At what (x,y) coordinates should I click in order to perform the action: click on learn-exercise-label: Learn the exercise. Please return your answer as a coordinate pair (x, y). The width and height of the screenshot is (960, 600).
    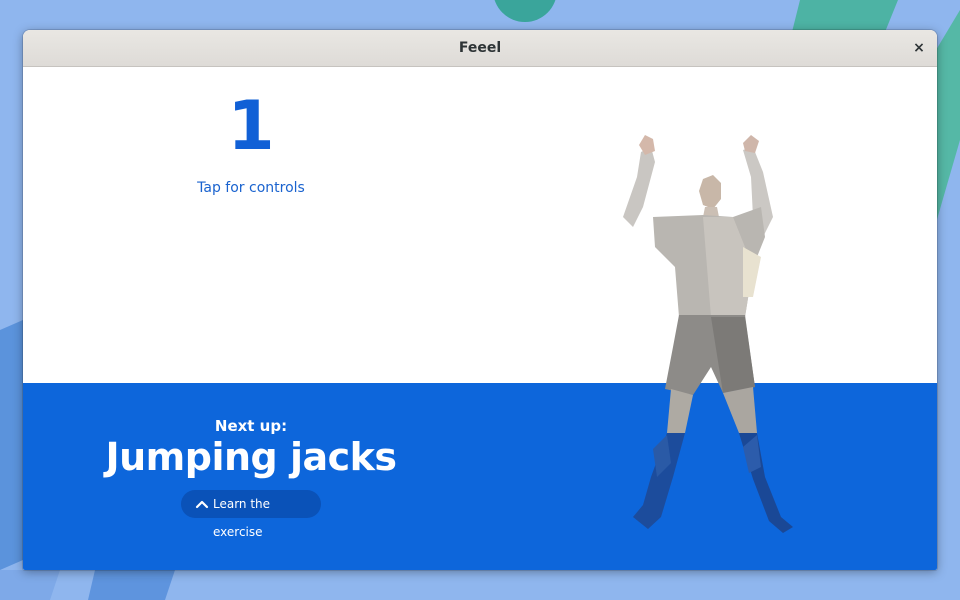
    Looking at the image, I should click on (242, 518).